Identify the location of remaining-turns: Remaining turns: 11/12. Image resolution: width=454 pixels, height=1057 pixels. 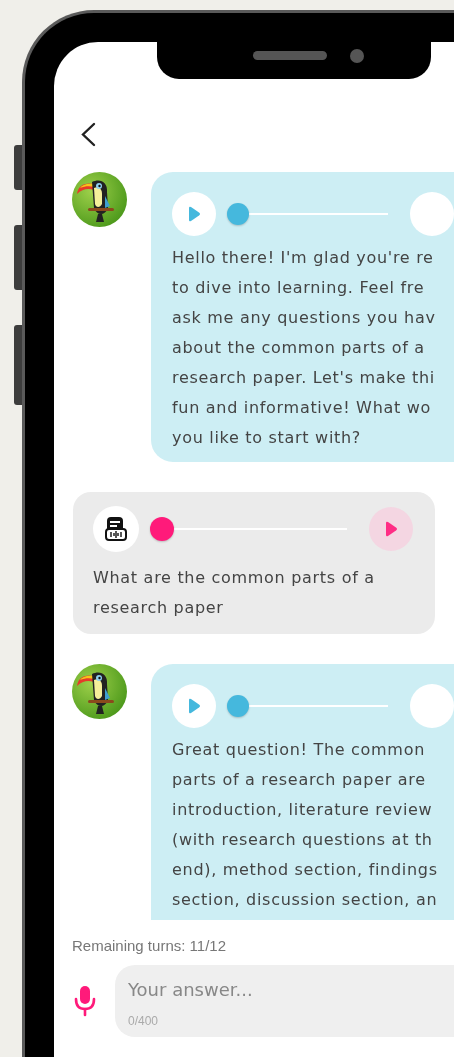
(149, 945).